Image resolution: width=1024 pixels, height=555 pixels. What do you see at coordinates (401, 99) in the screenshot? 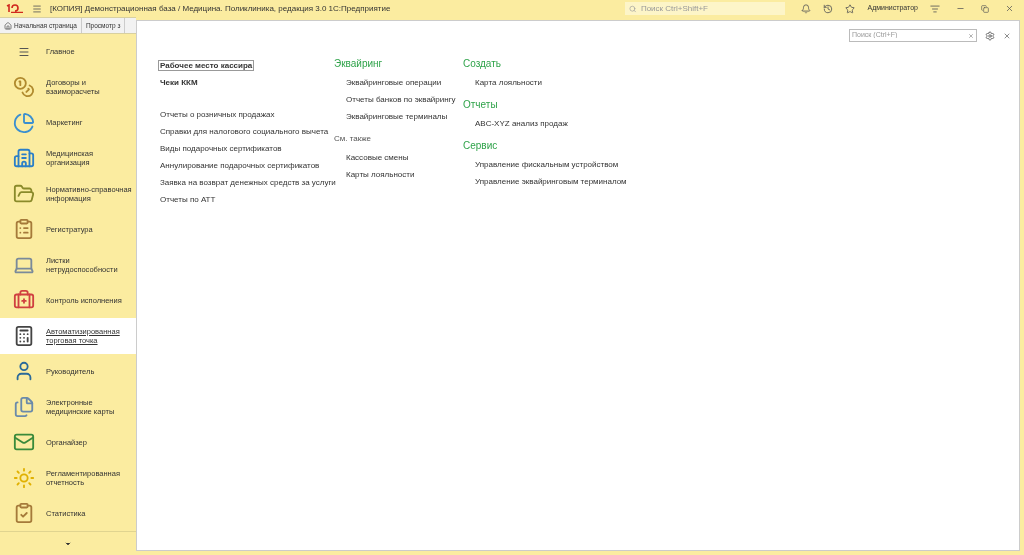
I see `menu-link: Отчеты банков по эквайрингу` at bounding box center [401, 99].